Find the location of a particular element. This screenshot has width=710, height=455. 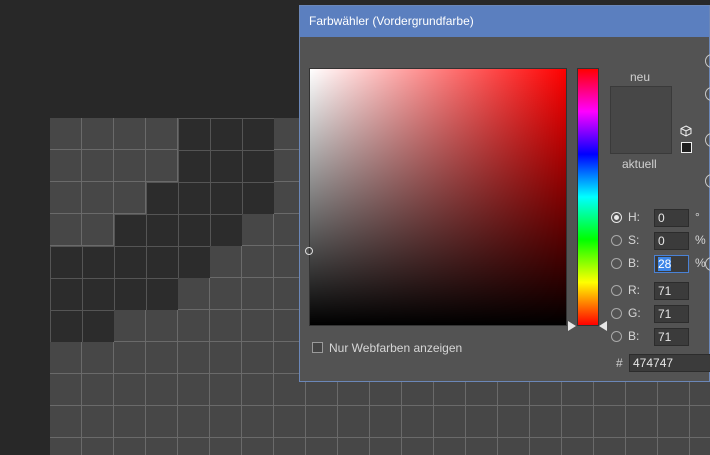

green-input: 71 is located at coordinates (671, 314).